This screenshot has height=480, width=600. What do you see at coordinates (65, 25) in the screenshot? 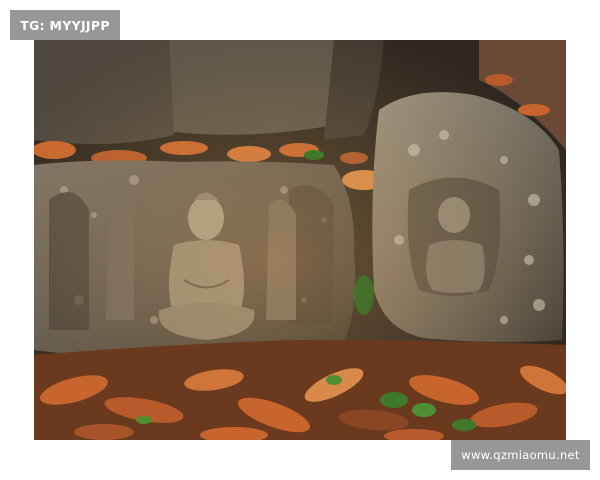
I see `watermark-top-left: TG: MYYJJPP` at bounding box center [65, 25].